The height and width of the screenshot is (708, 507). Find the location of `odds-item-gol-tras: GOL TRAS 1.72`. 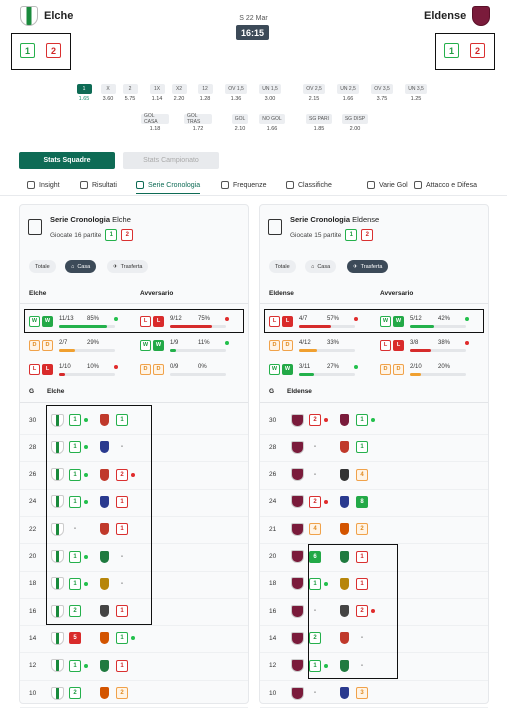

odds-item-gol-tras: GOL TRAS 1.72 is located at coordinates (198, 122).